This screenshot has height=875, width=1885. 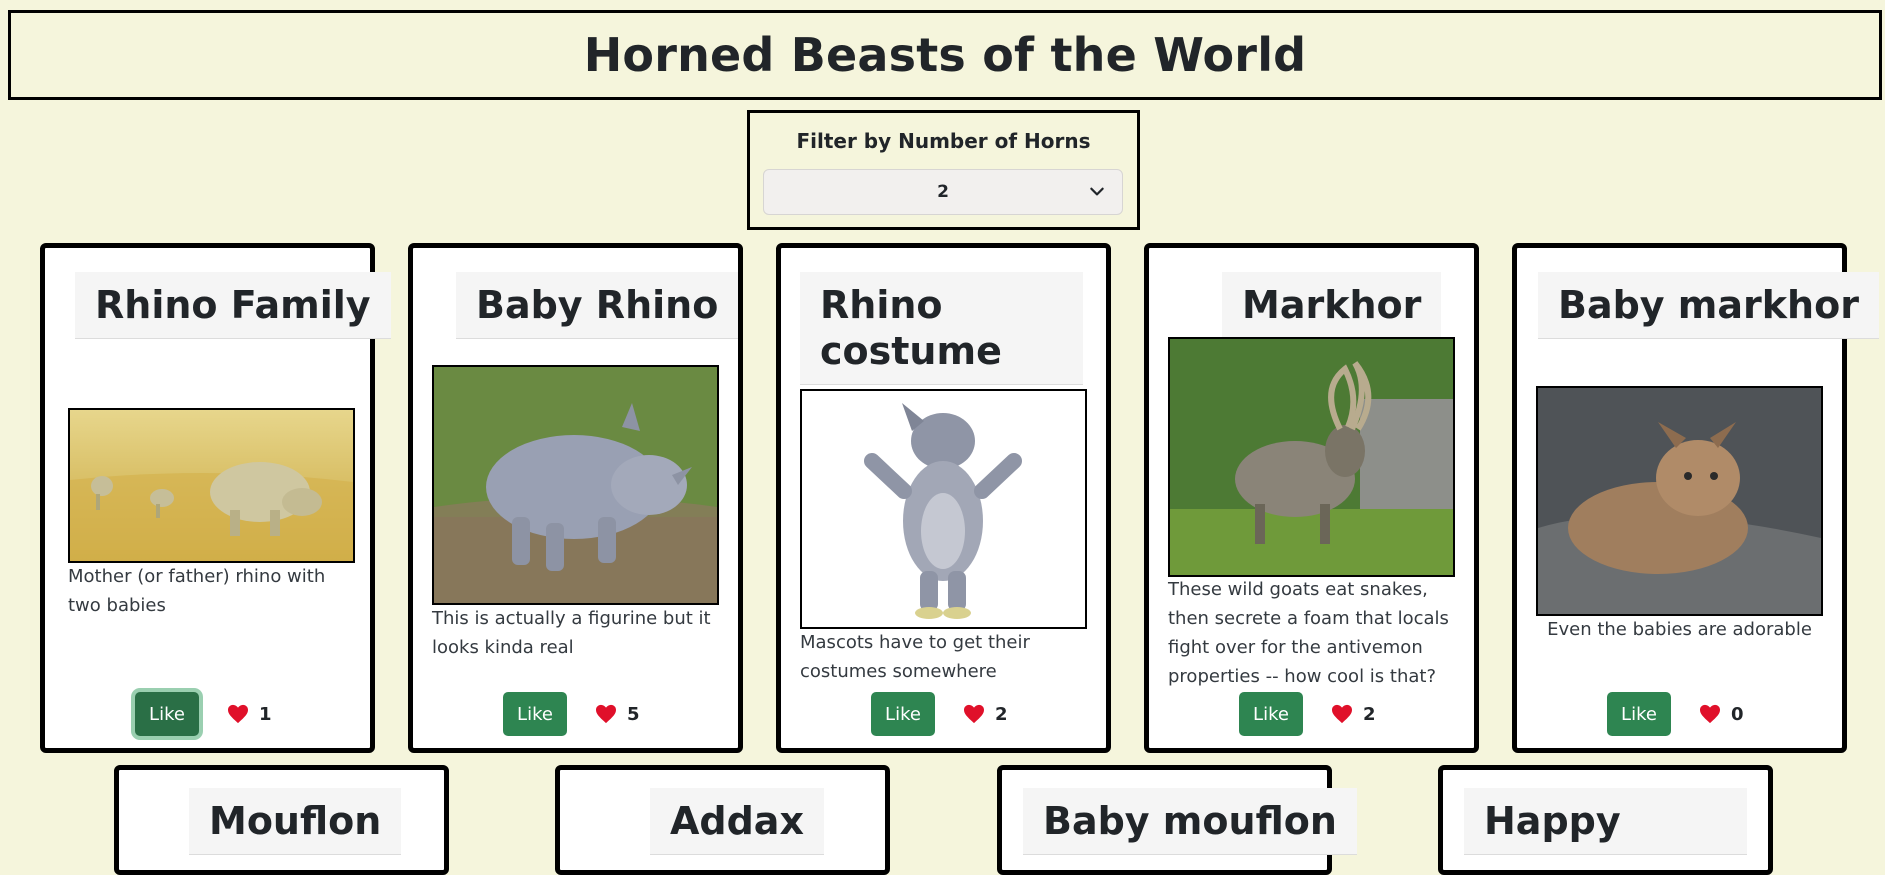 What do you see at coordinates (737, 821) in the screenshot?
I see `card-title: Addax` at bounding box center [737, 821].